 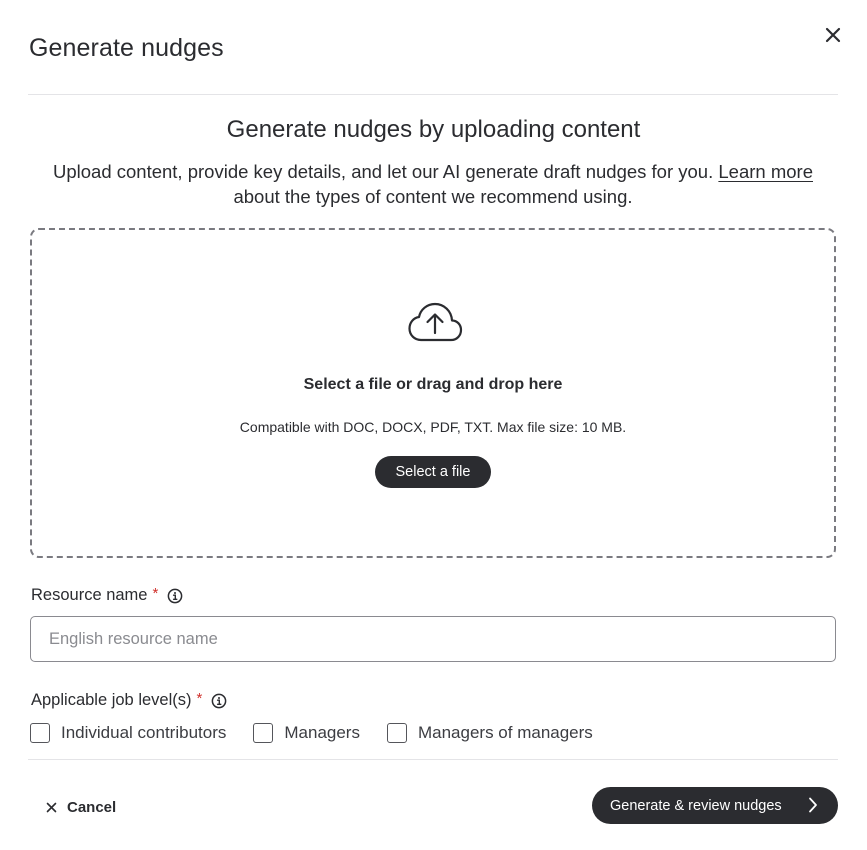 I want to click on select-file-button: Select a file, so click(x=433, y=472).